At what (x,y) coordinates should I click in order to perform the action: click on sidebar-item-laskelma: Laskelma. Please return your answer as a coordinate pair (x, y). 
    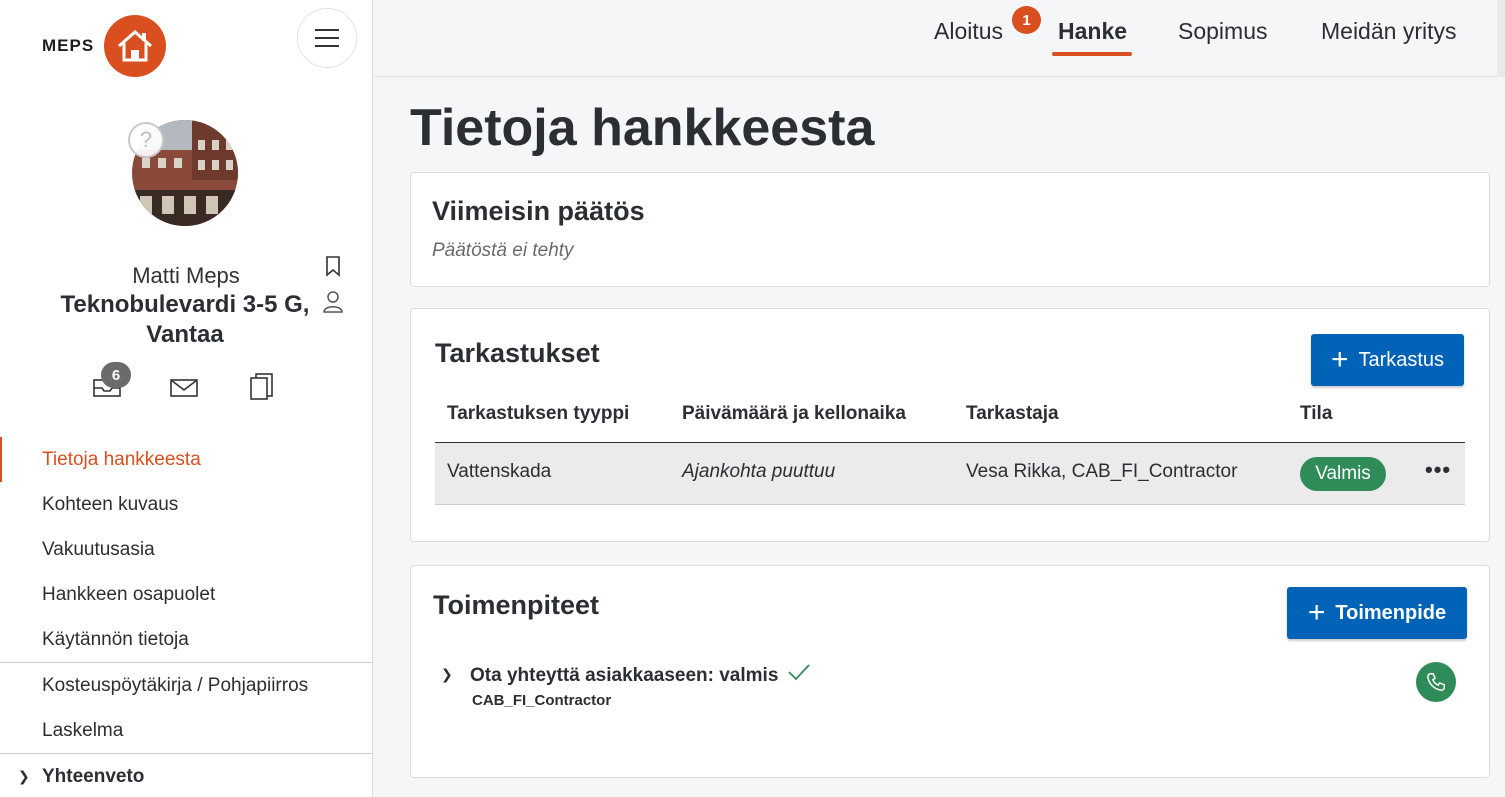
    Looking at the image, I should click on (186, 730).